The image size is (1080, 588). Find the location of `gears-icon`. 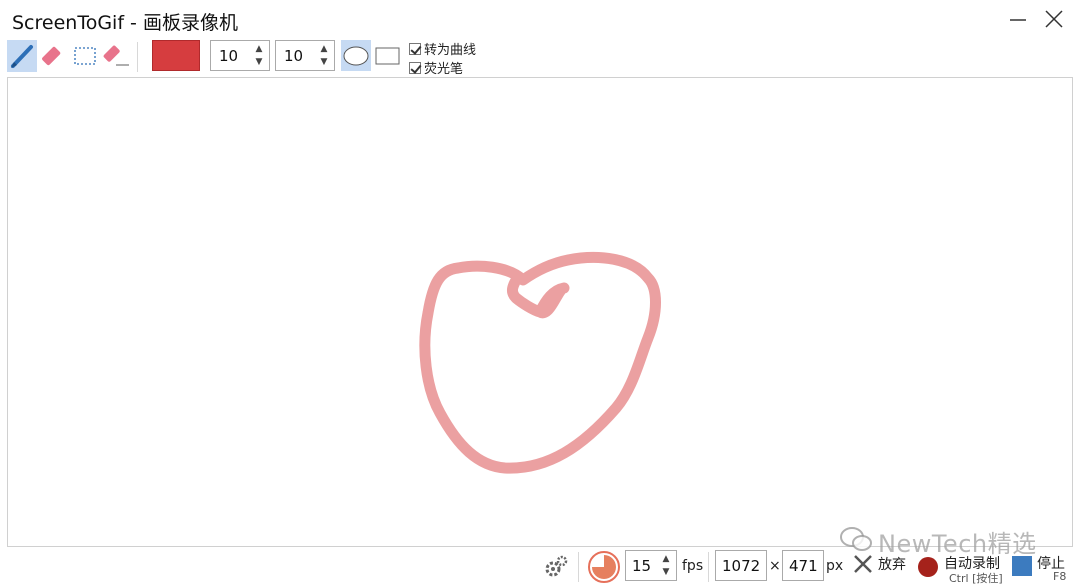

gears-icon is located at coordinates (556, 566).